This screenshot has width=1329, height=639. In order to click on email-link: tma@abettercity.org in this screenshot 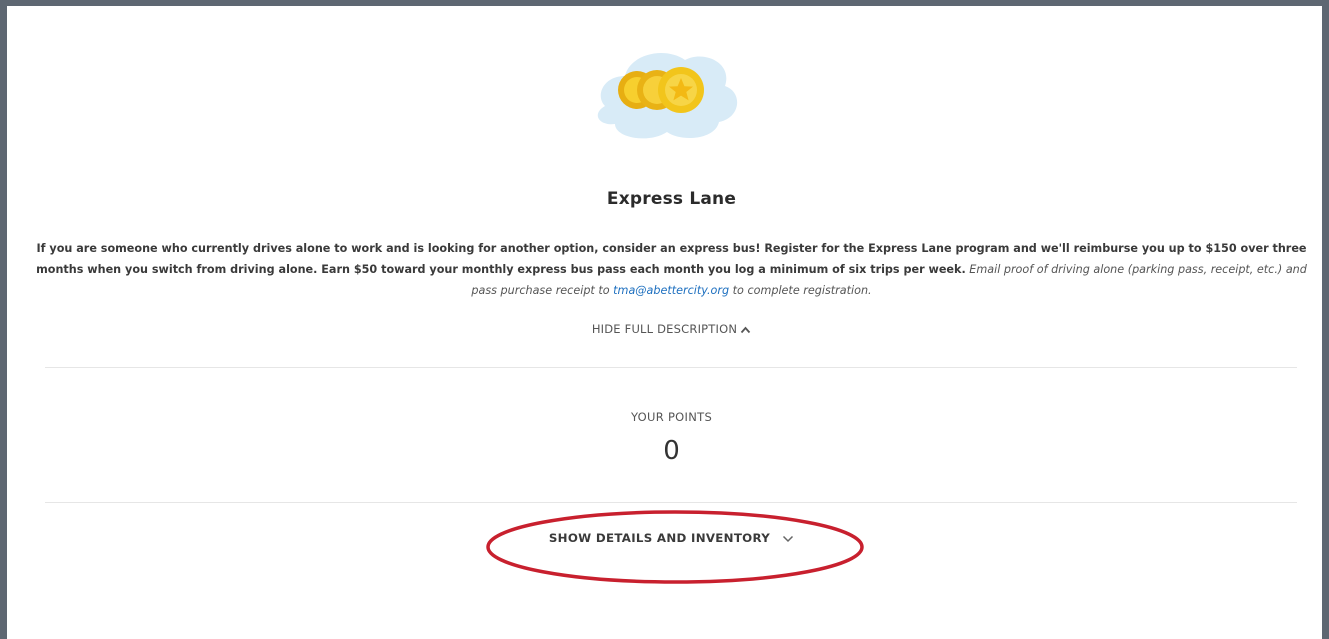, I will do `click(671, 290)`.